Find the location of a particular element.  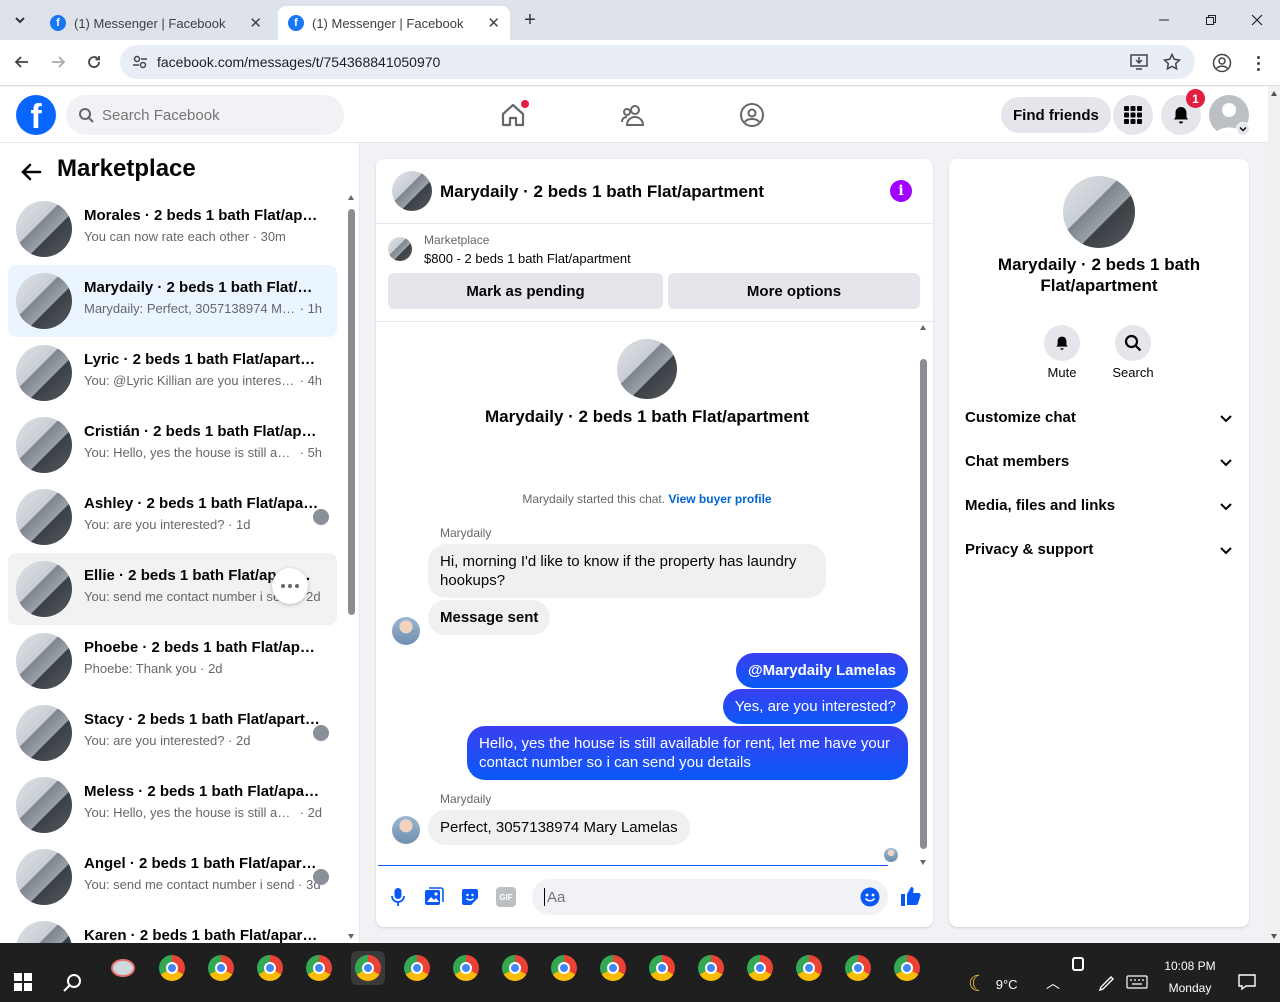

microphone-icon is located at coordinates (398, 897).